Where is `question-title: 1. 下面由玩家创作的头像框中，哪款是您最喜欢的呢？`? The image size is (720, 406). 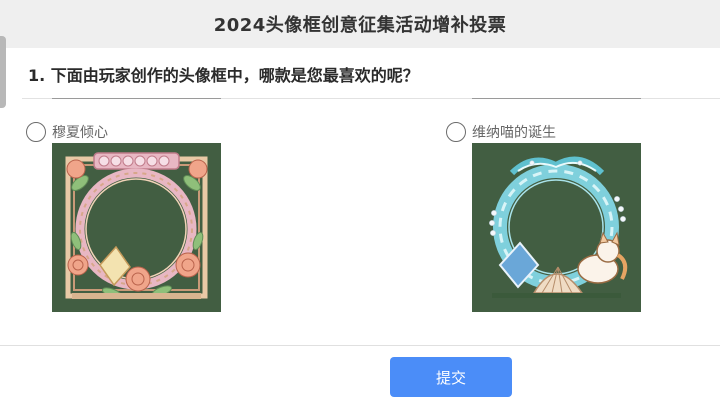 question-title: 1. 下面由玩家创作的头像框中，哪款是您最喜欢的呢？ is located at coordinates (223, 75).